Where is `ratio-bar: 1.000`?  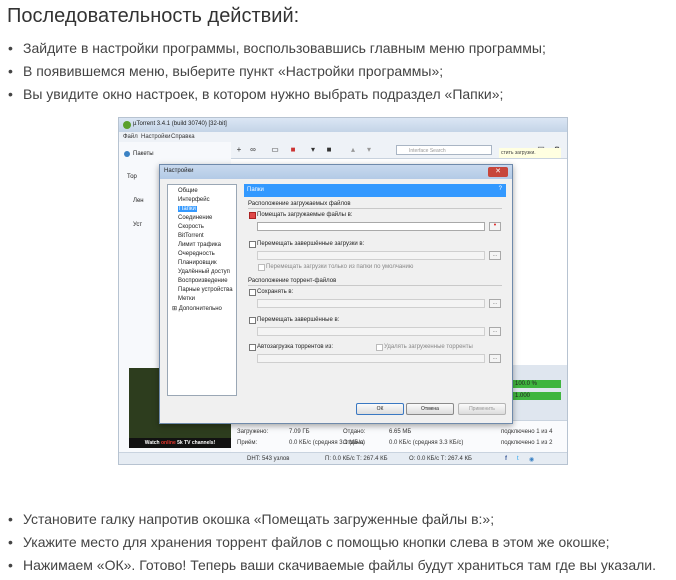 ratio-bar: 1.000 is located at coordinates (537, 396).